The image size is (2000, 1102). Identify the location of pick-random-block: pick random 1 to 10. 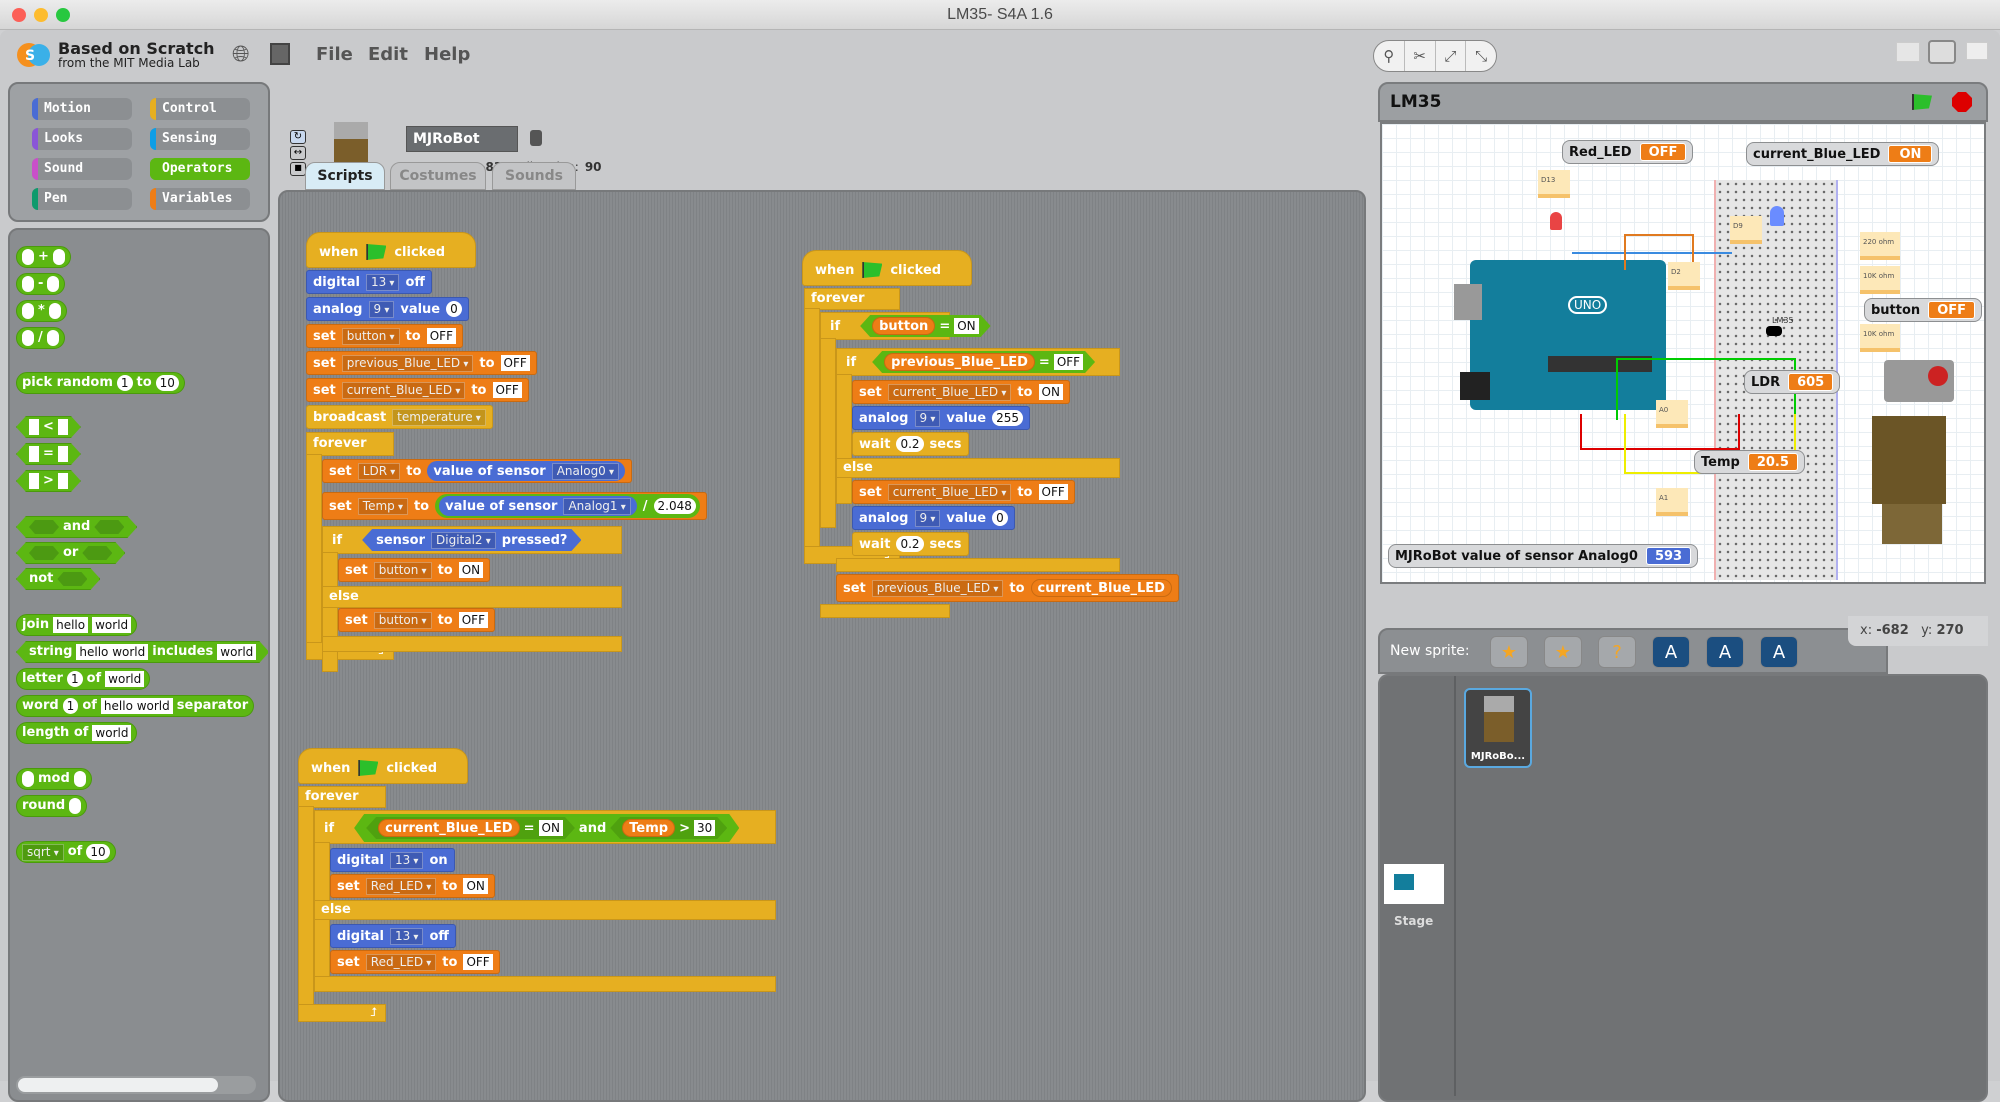
(100, 383).